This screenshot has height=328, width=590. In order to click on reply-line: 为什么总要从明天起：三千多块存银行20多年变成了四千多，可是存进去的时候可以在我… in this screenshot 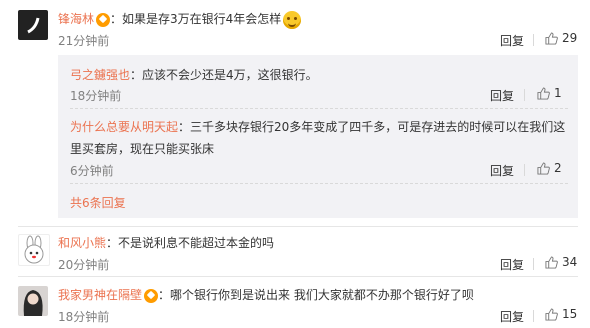, I will do `click(317, 126)`.